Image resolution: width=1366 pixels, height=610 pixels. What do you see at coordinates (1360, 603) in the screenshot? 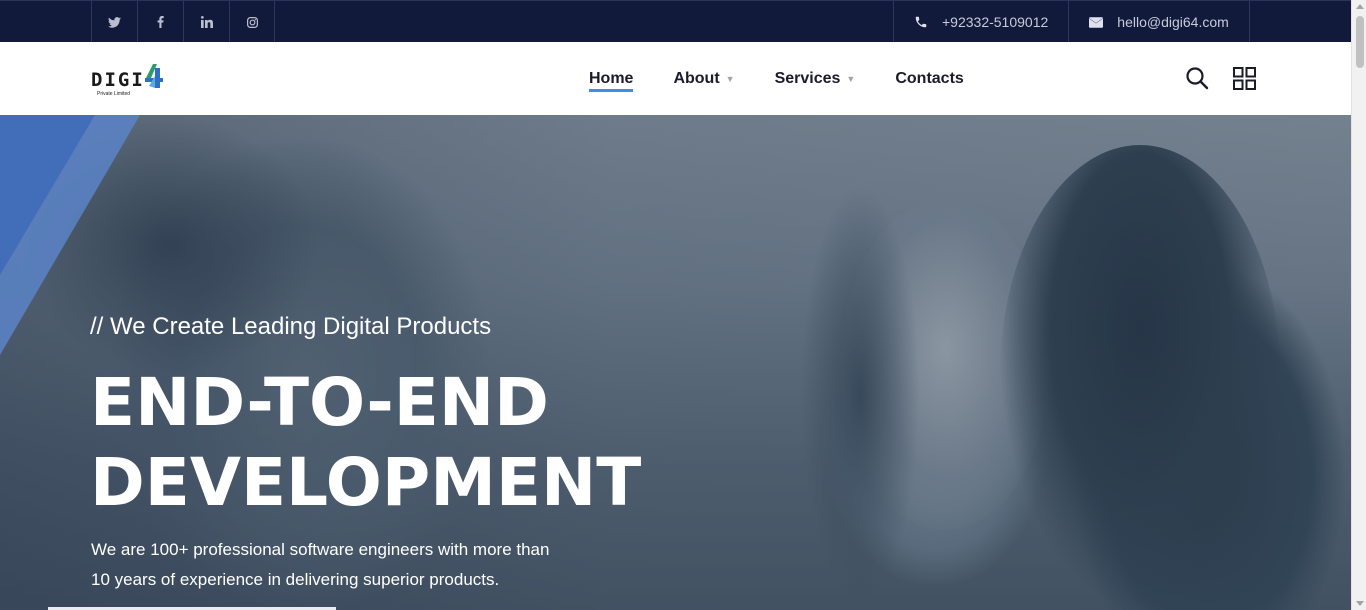
I see `scroll-down-icon` at bounding box center [1360, 603].